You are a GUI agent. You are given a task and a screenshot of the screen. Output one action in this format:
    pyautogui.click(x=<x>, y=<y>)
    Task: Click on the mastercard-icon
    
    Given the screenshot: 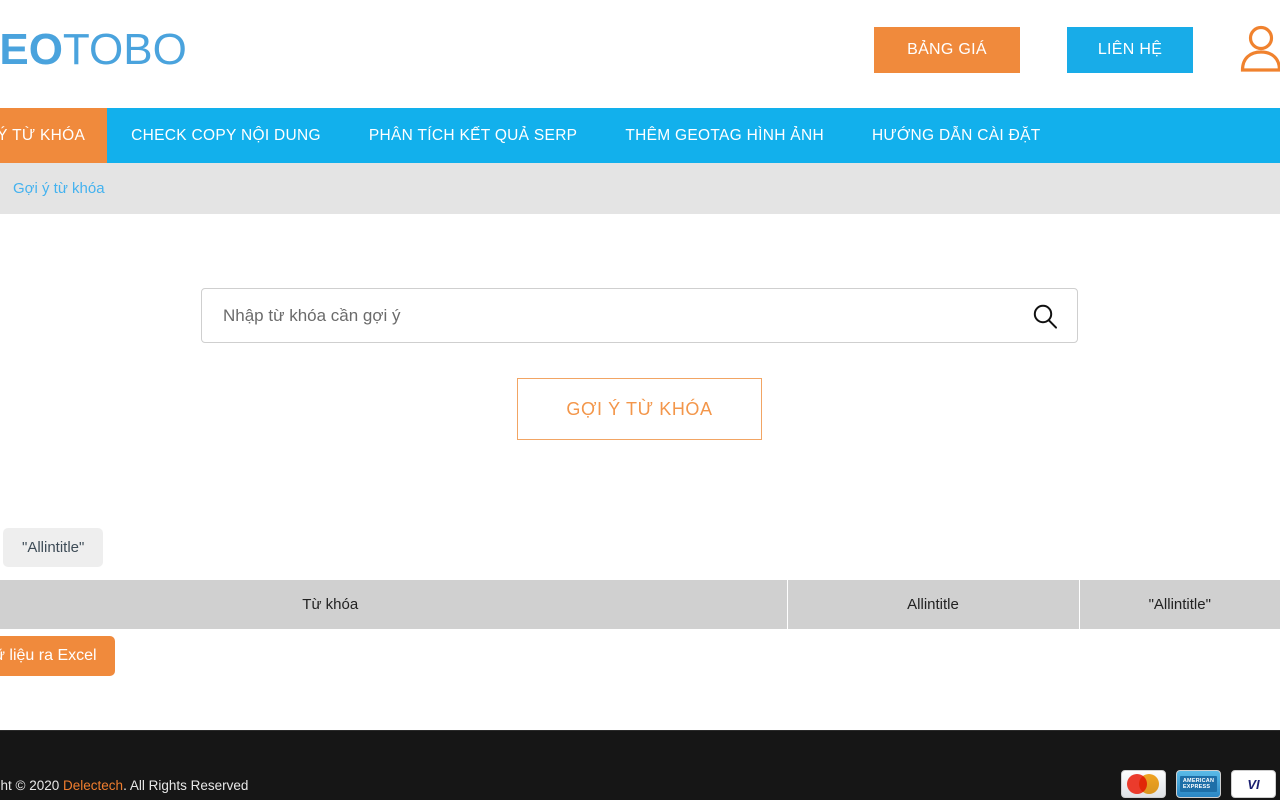 What is the action you would take?
    pyautogui.click(x=1143, y=784)
    